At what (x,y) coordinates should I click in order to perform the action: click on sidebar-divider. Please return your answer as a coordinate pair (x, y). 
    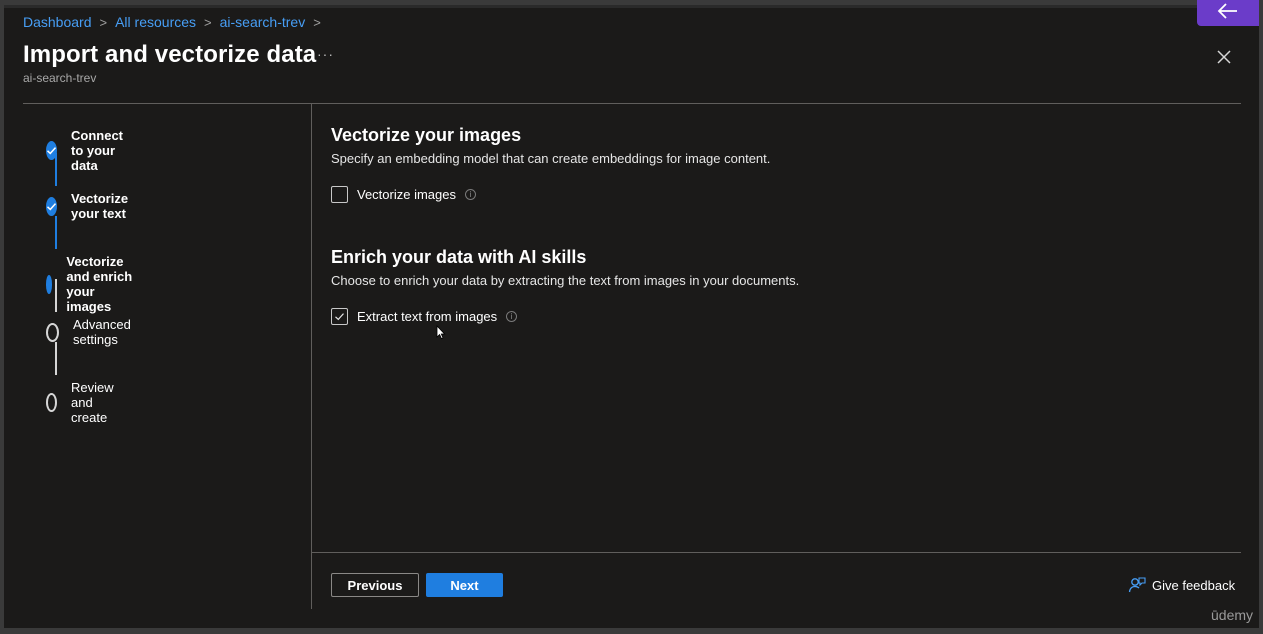
    Looking at the image, I should click on (311, 356).